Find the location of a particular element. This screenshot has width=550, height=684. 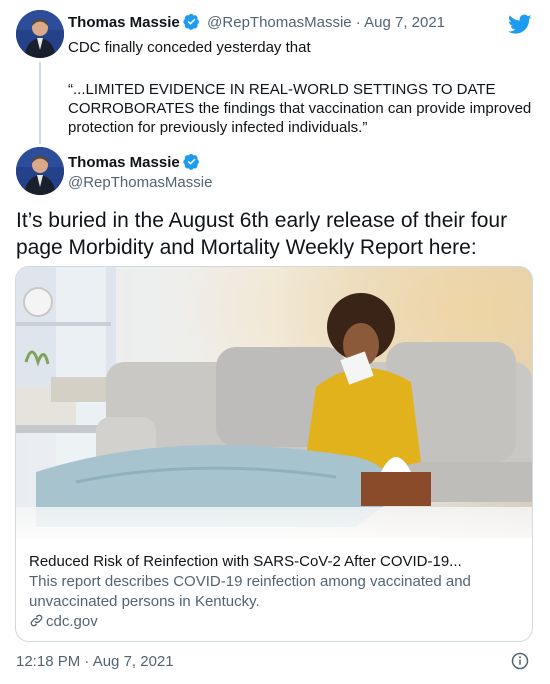

info-icon is located at coordinates (520, 661).